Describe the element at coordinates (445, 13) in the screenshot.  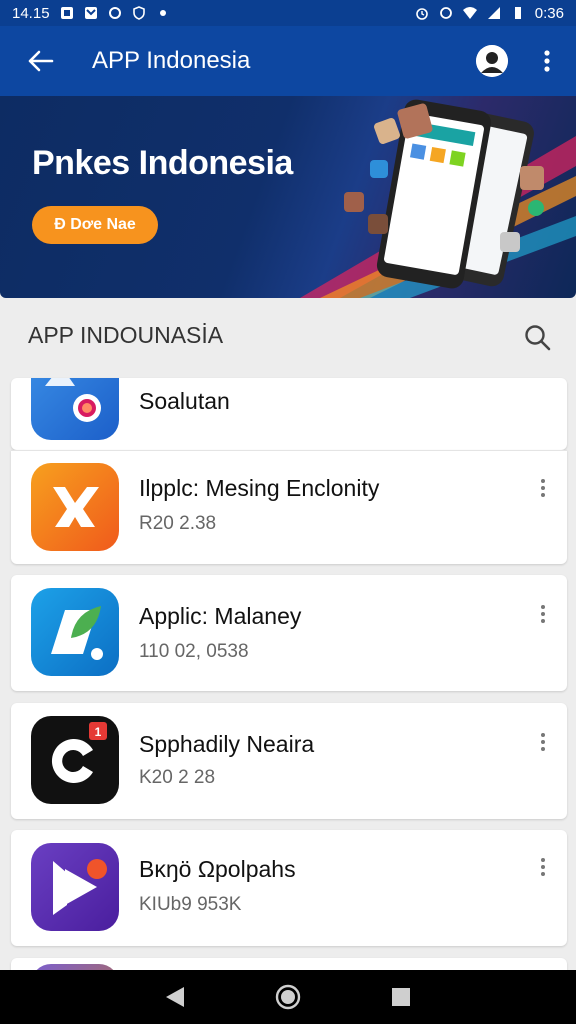
I see `vibrate-icon` at that location.